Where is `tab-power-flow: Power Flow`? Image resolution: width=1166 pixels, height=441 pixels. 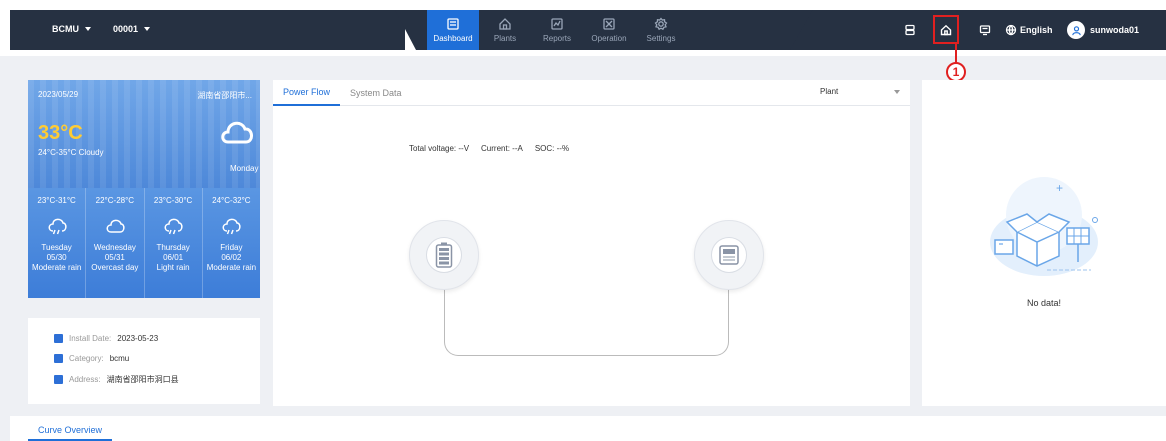
tab-power-flow: Power Flow is located at coordinates (307, 93).